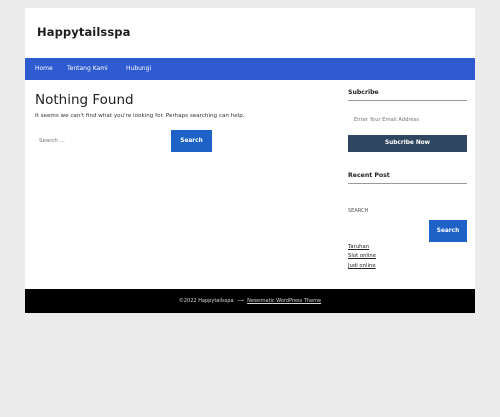  Describe the element at coordinates (83, 32) in the screenshot. I see `site-title: Happytailsspa` at that location.